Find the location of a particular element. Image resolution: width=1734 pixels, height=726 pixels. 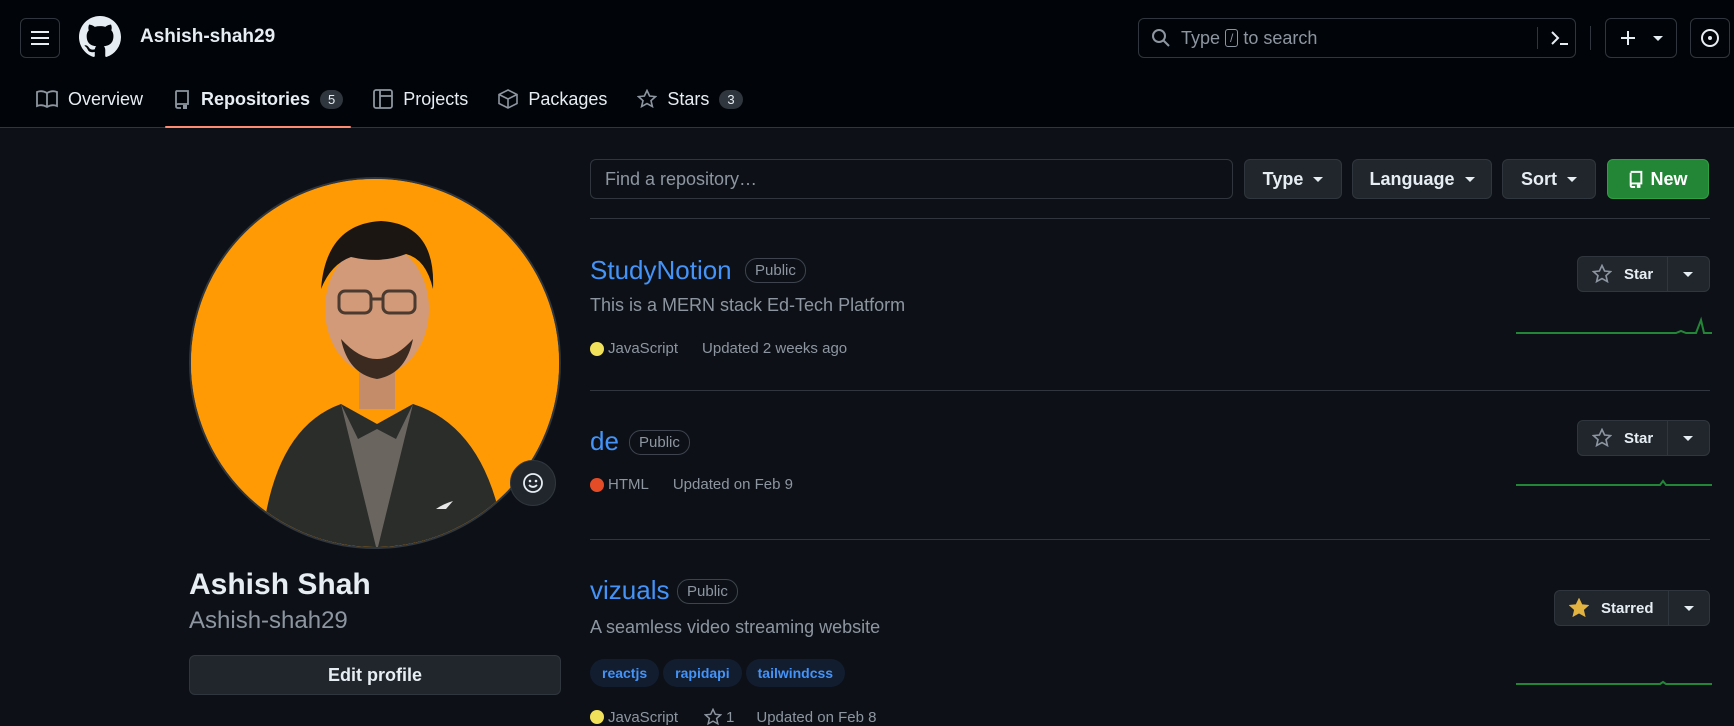

starred-button-label: Starred is located at coordinates (1627, 608).